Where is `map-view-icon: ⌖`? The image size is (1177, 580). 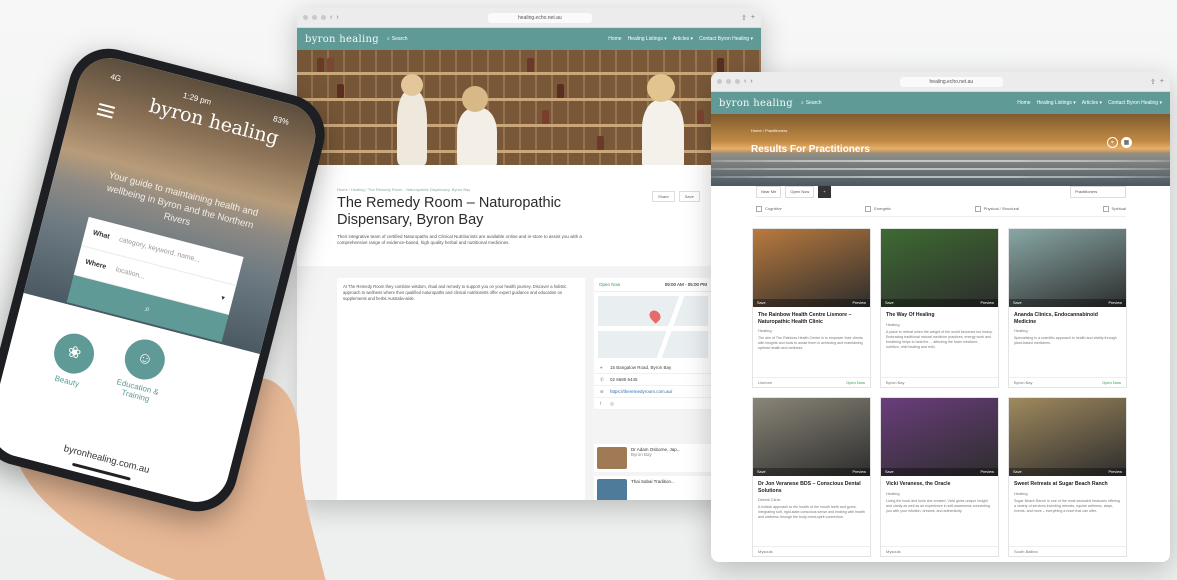 map-view-icon: ⌖ is located at coordinates (1112, 142).